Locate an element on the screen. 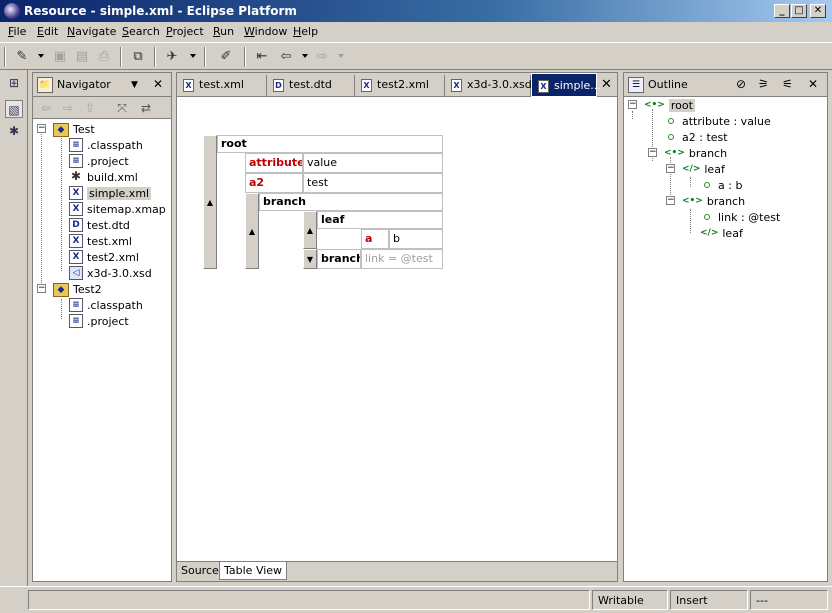 The image size is (832, 613). forward-dropdown-icon is located at coordinates (341, 56).